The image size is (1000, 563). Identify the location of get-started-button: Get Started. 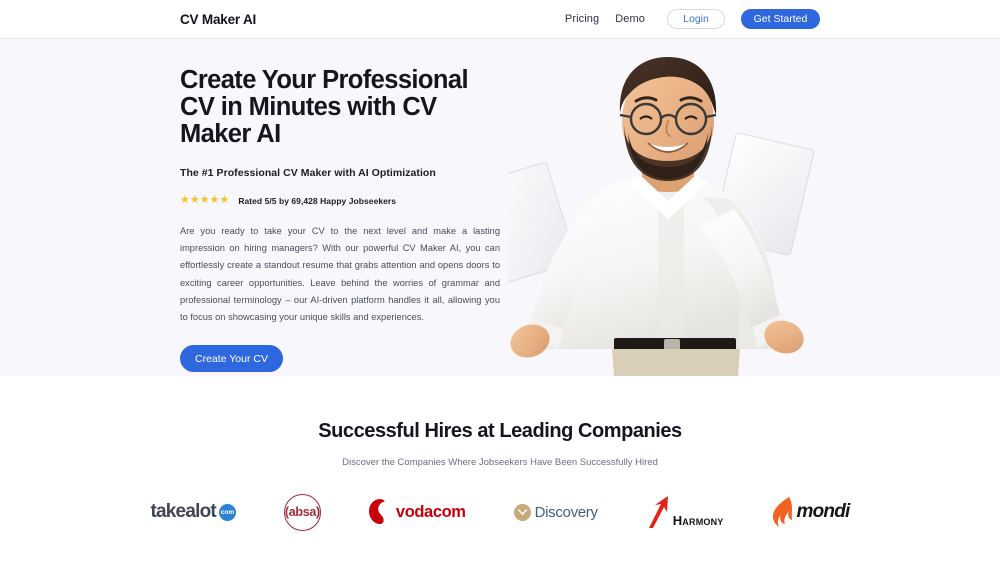
(780, 19).